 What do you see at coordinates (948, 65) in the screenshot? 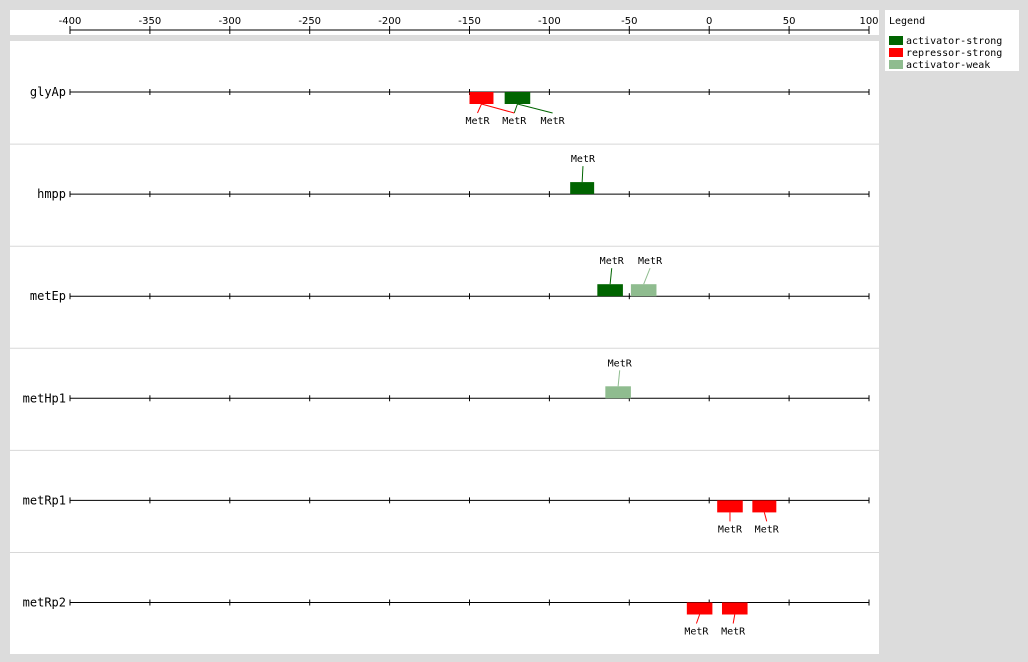
I see `legend-label-activator-weak: activator-weak` at bounding box center [948, 65].